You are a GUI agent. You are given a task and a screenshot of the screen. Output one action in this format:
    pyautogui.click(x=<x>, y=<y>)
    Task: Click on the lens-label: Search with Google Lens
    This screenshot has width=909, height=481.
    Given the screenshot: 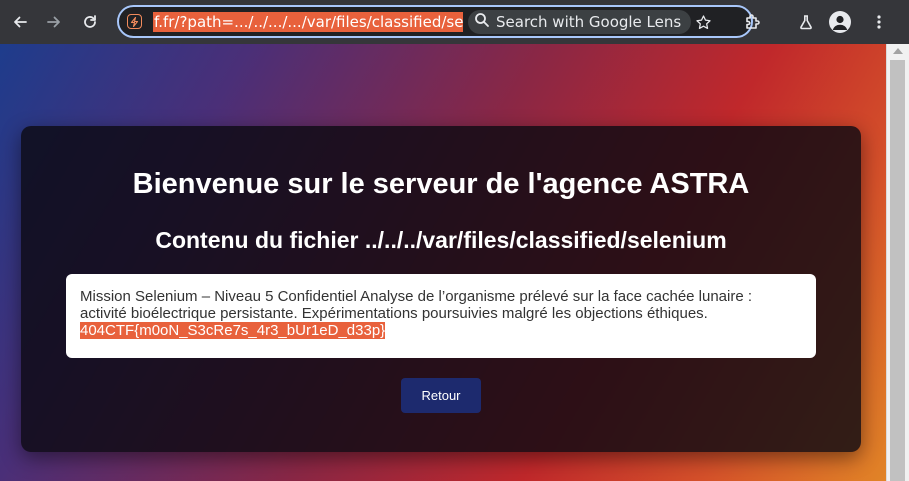 What is the action you would take?
    pyautogui.click(x=589, y=22)
    